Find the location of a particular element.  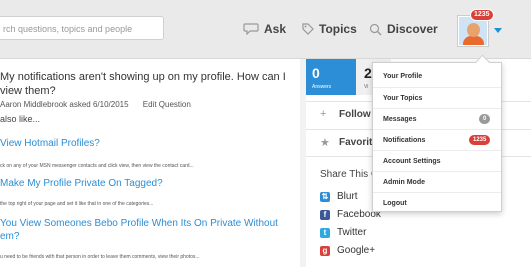

nav-topics: Topics is located at coordinates (329, 29).